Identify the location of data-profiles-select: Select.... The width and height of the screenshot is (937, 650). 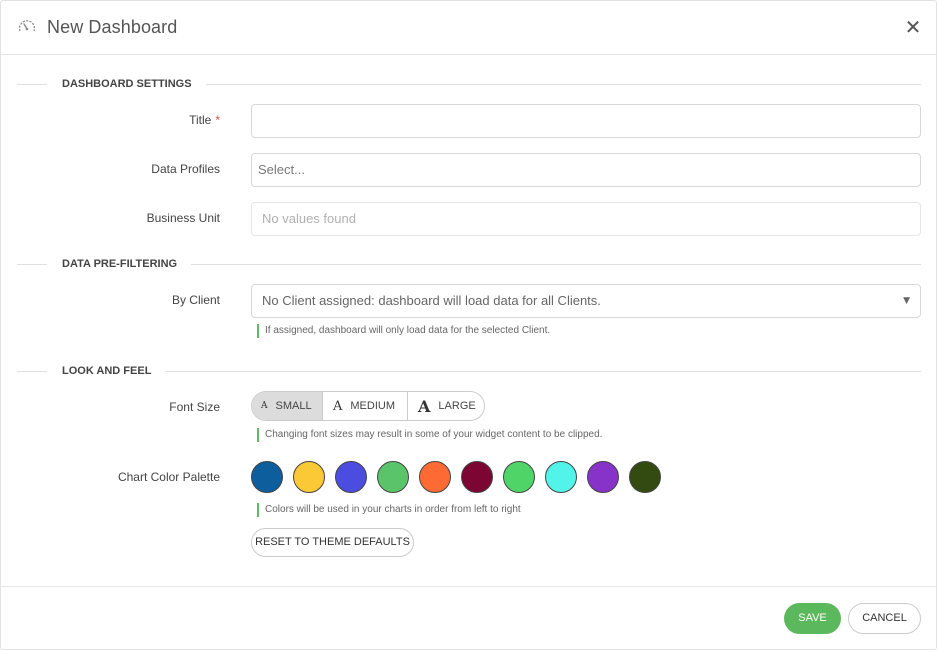
(586, 170).